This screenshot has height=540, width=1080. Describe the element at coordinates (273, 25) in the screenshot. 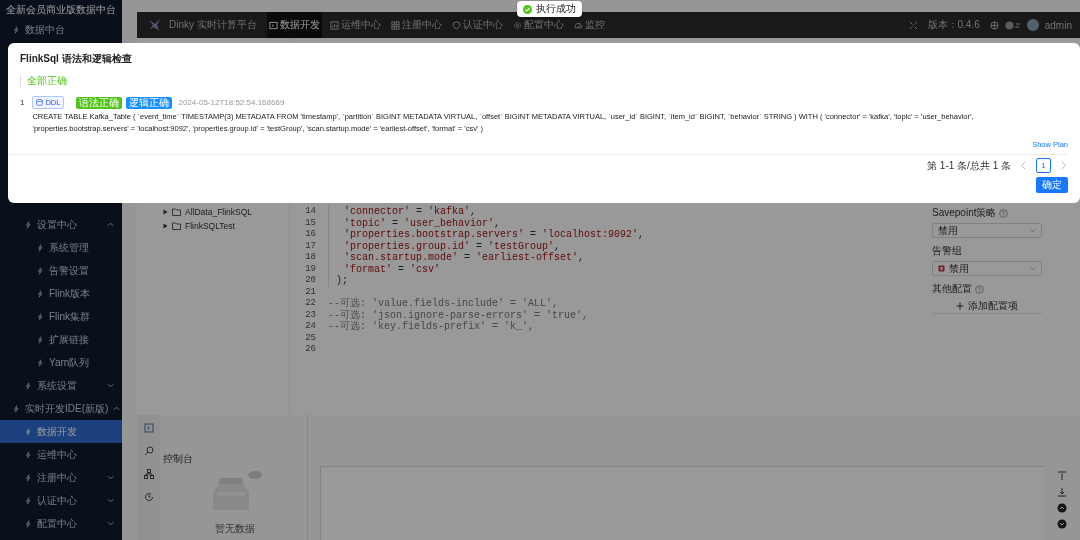

I see `code-window-icon` at that location.